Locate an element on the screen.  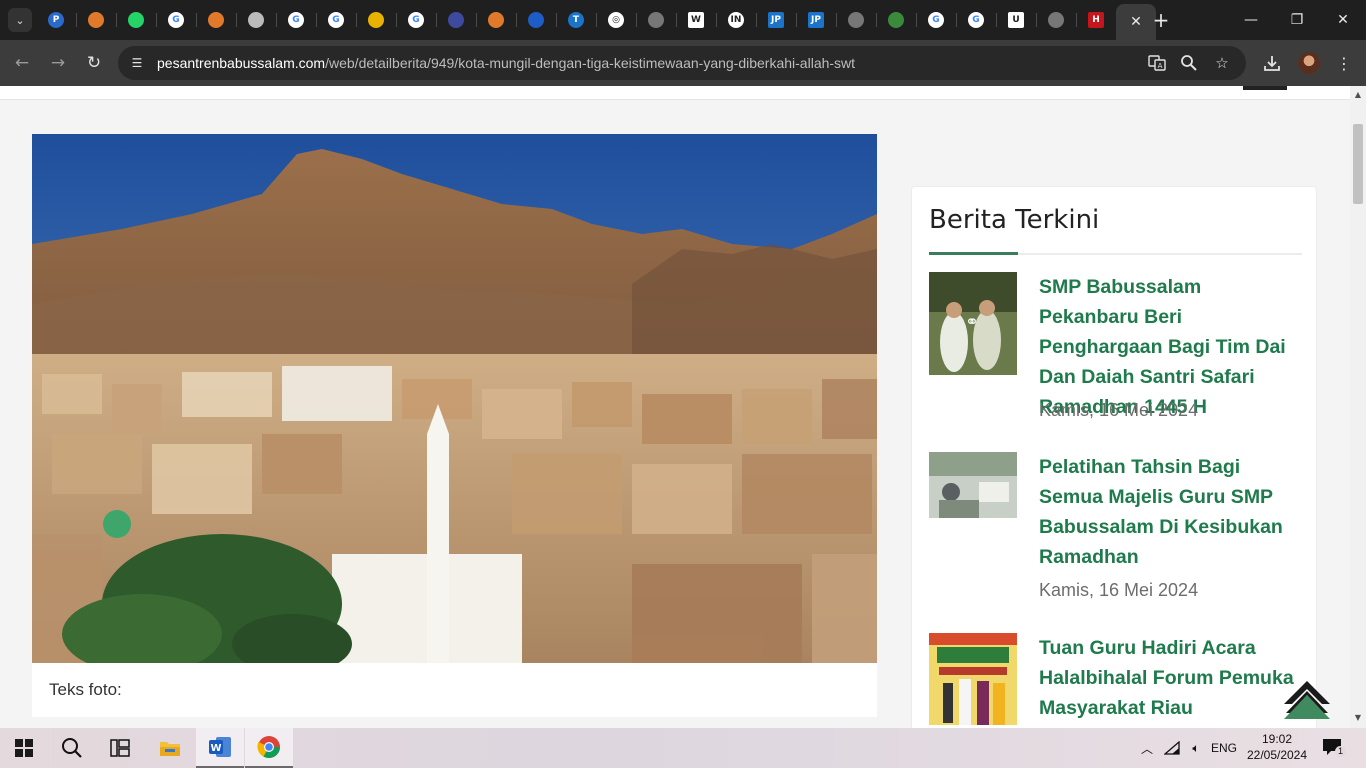
wikipedia-icon: W is located at coordinates (696, 20).